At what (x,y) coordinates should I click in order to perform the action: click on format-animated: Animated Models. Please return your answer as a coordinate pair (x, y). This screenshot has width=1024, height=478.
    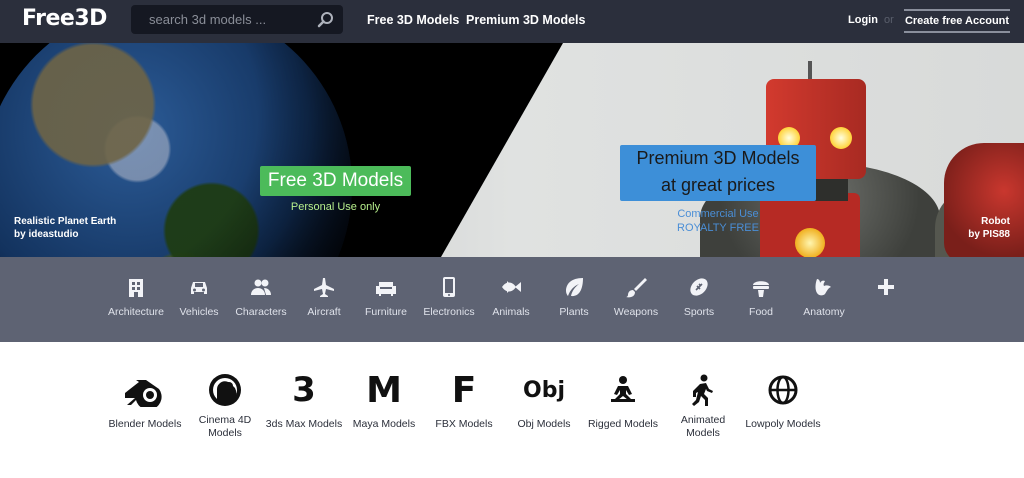
    Looking at the image, I should click on (703, 405).